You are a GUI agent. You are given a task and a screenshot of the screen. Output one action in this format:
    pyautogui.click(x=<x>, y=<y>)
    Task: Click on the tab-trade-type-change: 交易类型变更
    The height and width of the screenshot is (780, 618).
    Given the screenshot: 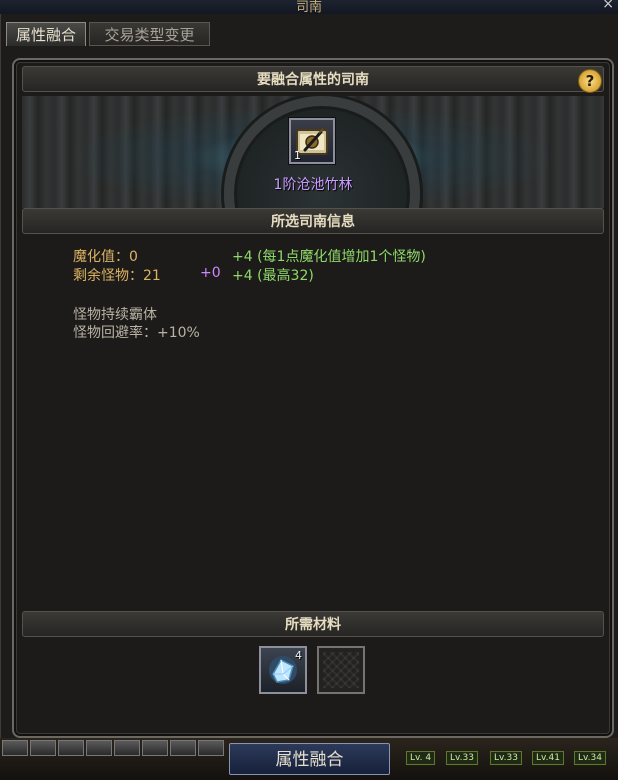 What is the action you would take?
    pyautogui.click(x=149, y=34)
    